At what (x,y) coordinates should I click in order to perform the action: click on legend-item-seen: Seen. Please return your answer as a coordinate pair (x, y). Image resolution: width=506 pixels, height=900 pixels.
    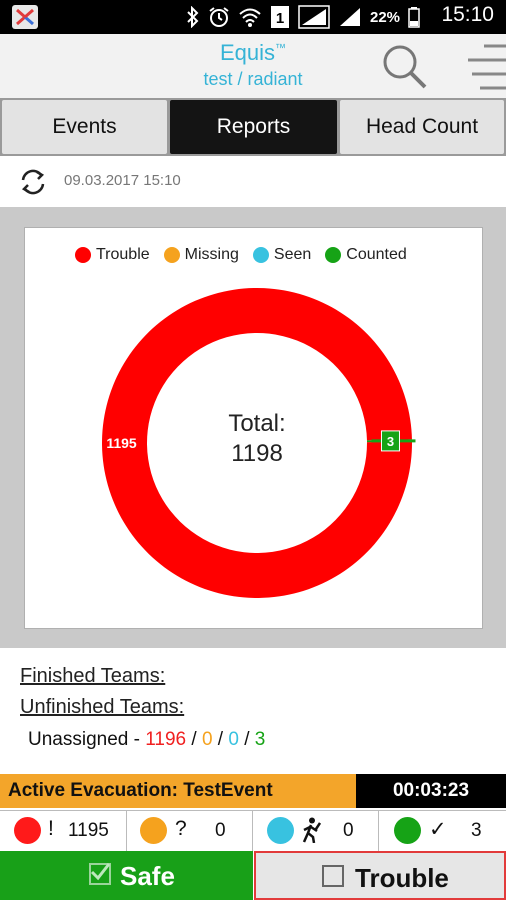
    Looking at the image, I should click on (282, 255).